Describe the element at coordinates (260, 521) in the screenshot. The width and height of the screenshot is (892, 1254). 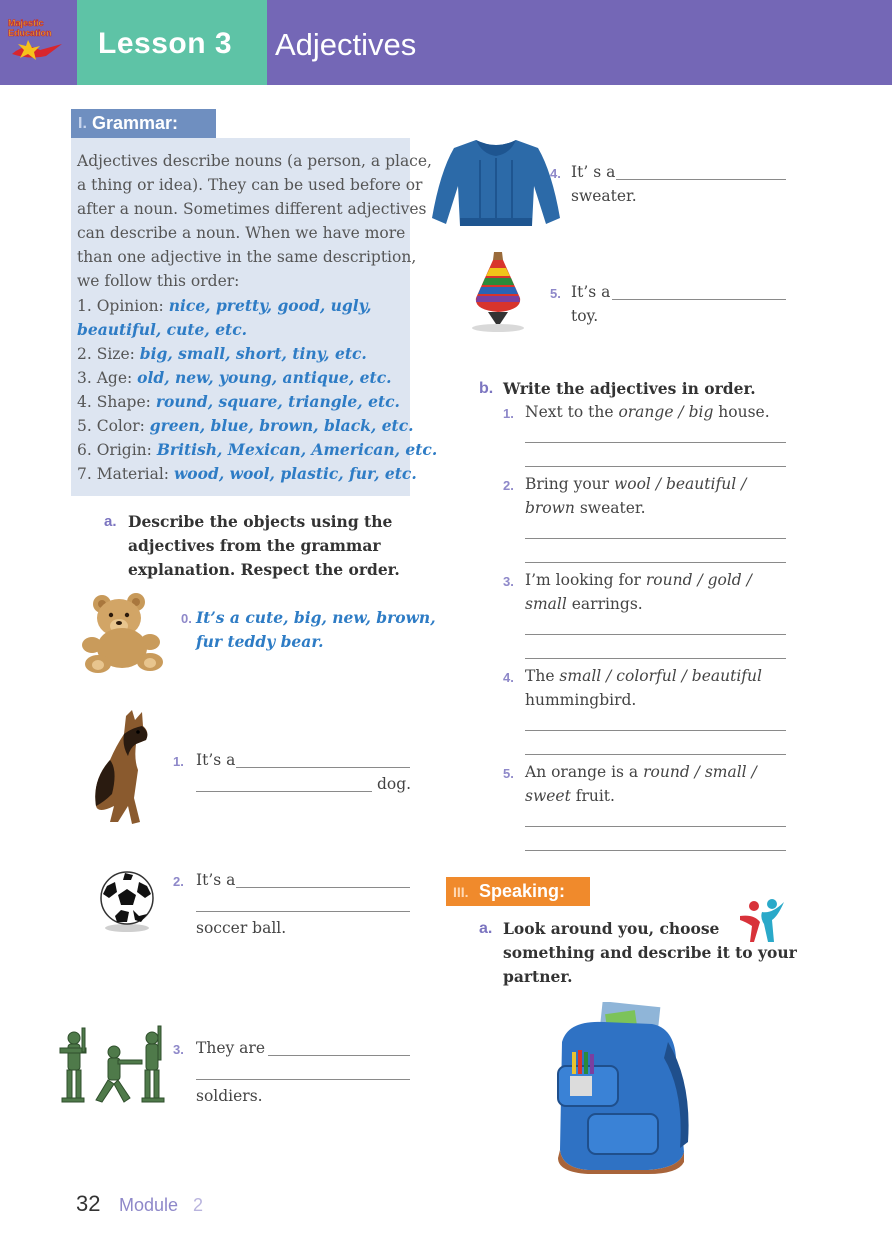
I see `exercise-a-instruction: Describe the objects using the` at that location.